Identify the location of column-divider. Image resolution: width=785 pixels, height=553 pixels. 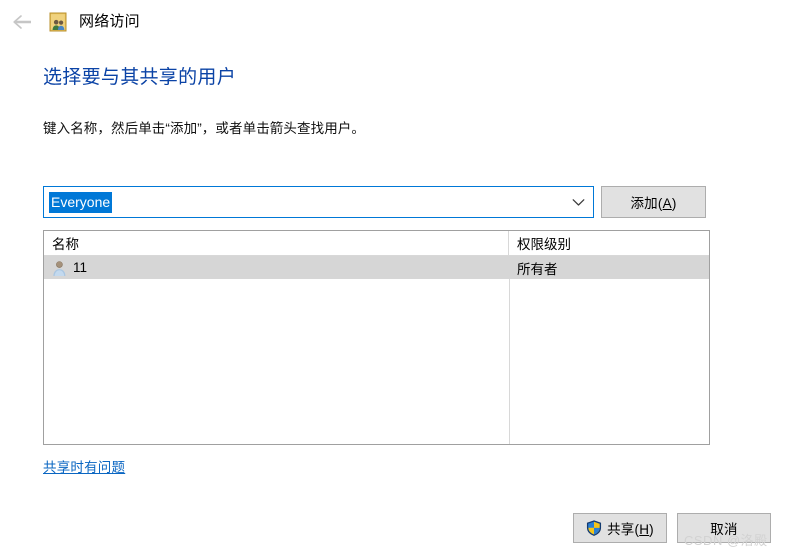
(509, 350).